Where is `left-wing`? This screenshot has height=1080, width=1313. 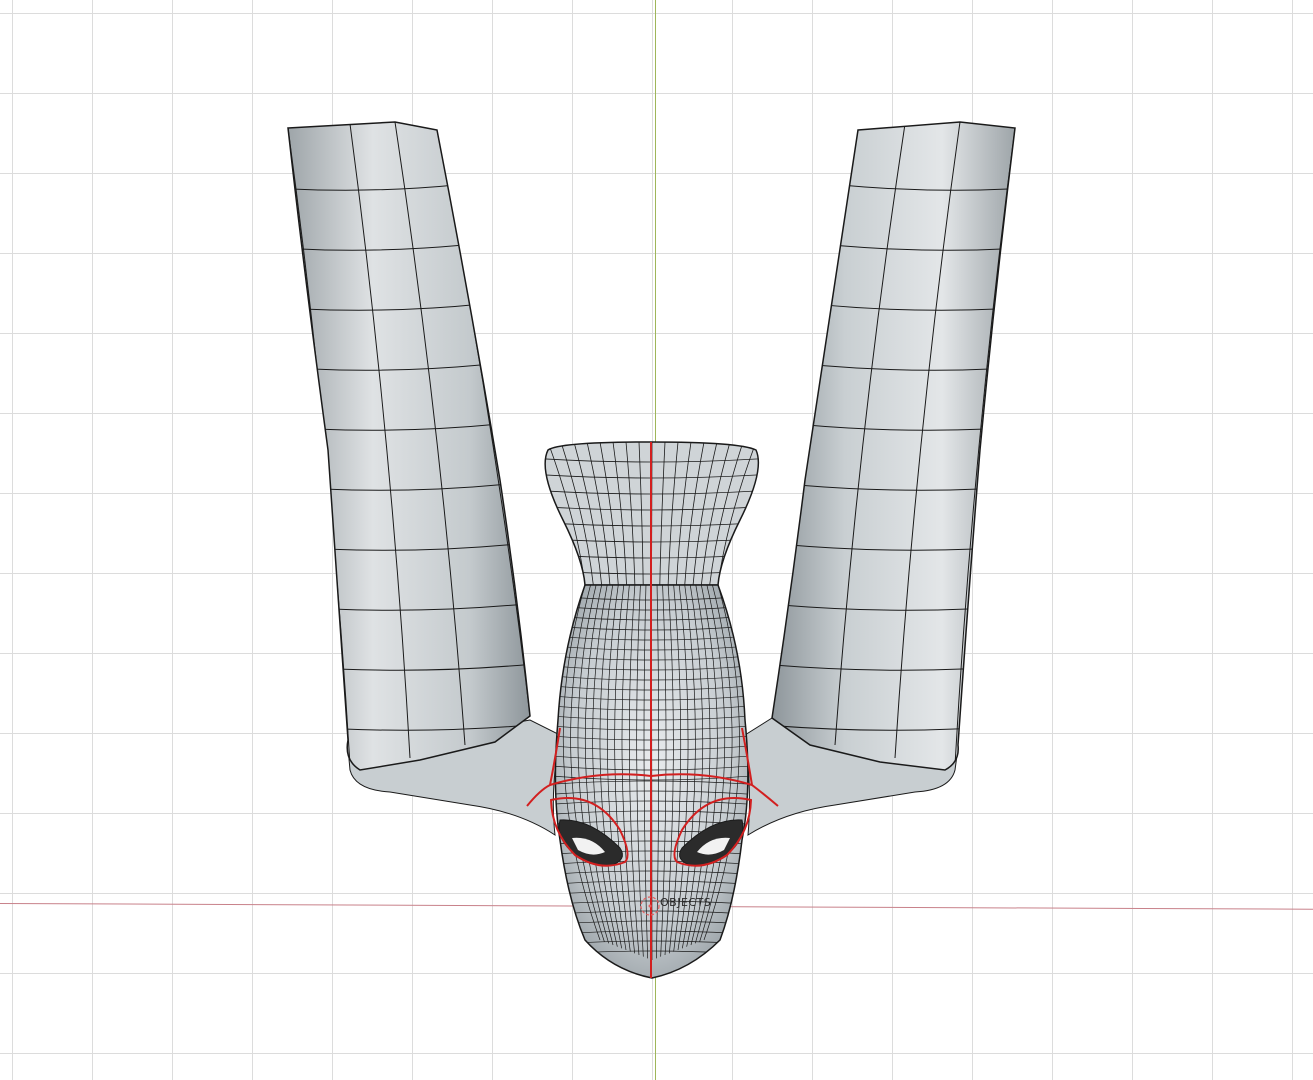 left-wing is located at coordinates (409, 446).